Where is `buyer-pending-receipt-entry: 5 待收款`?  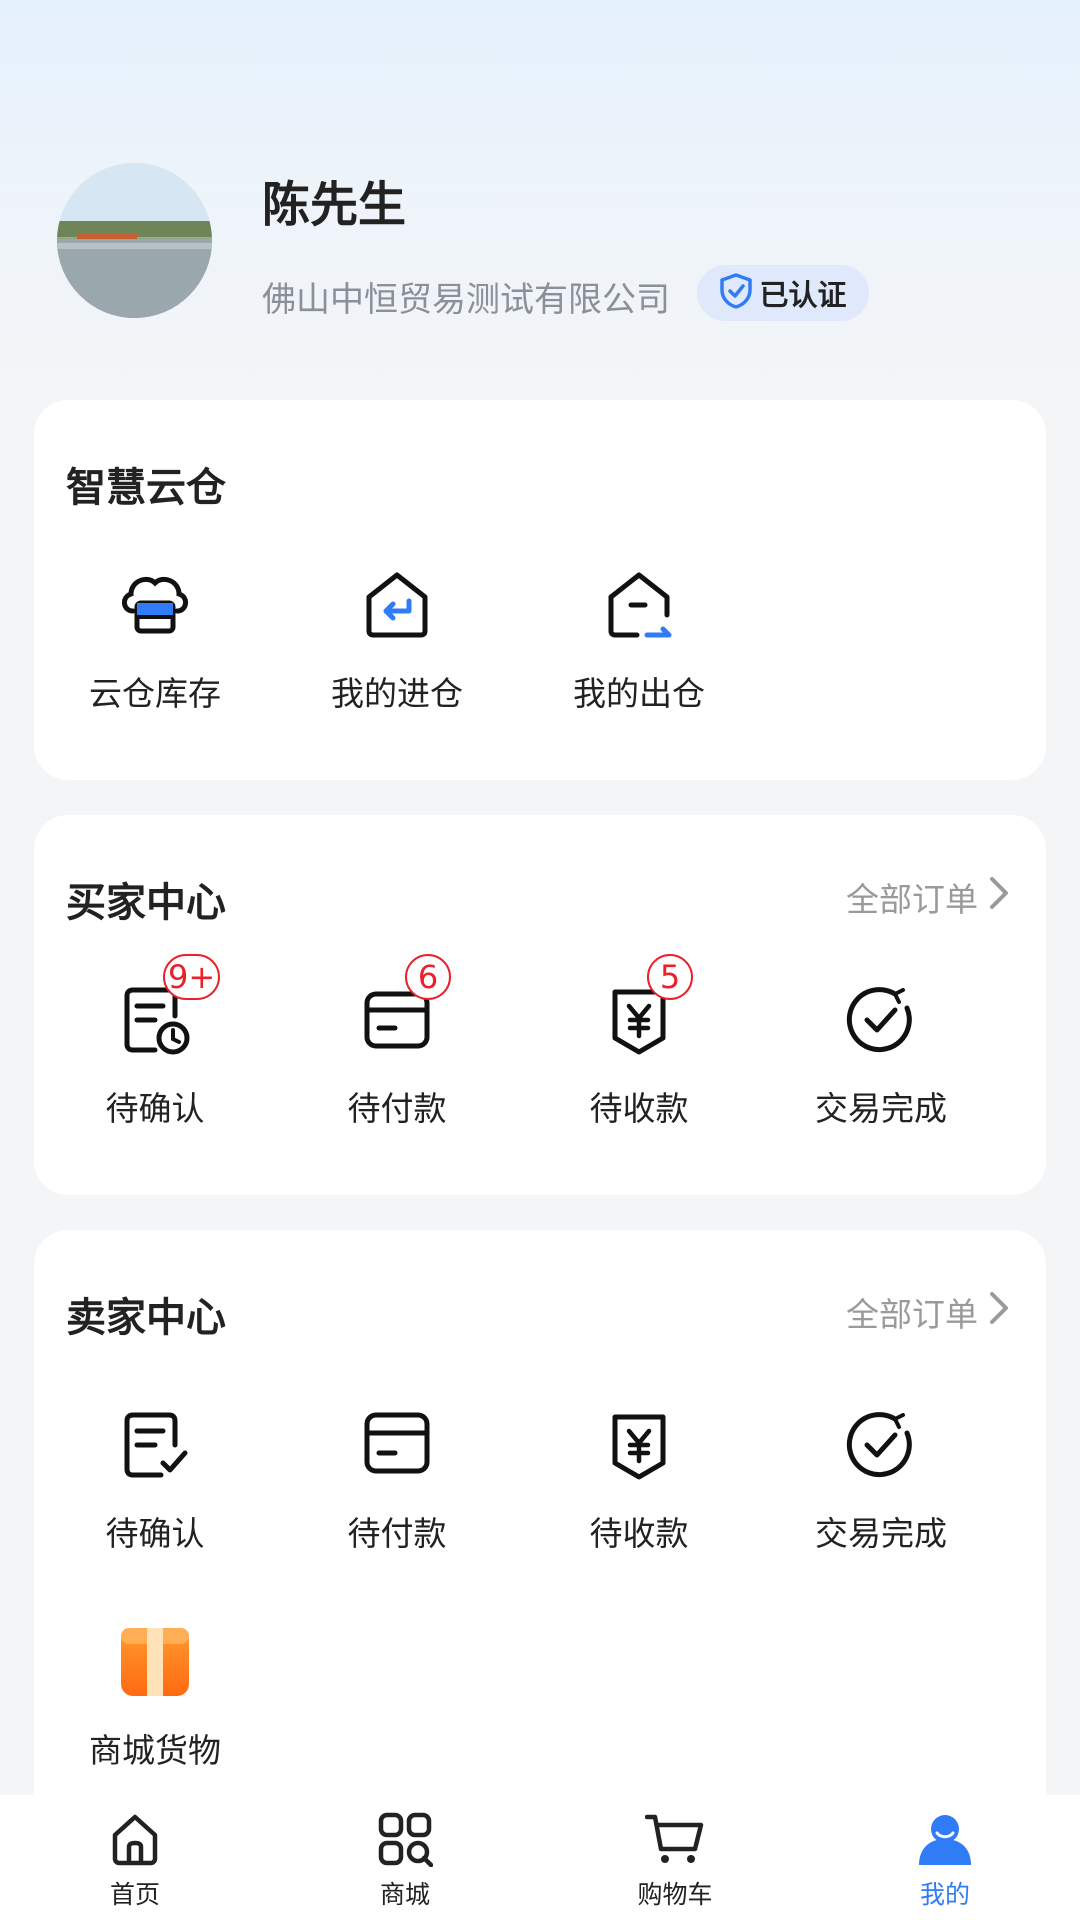
buyer-pending-receipt-entry: 5 待收款 is located at coordinates (639, 1042).